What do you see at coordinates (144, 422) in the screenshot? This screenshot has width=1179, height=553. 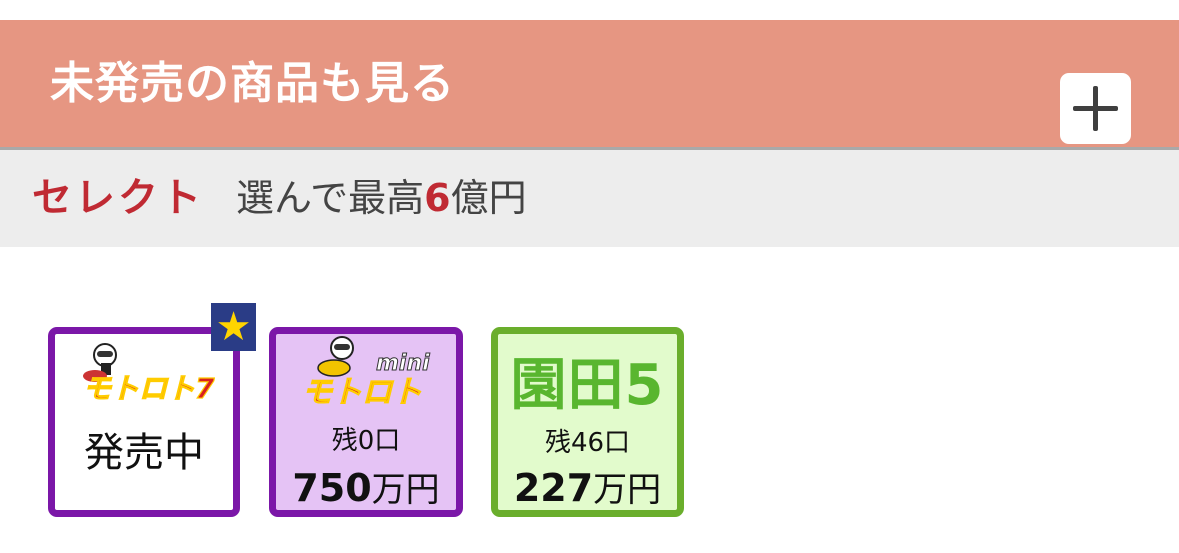 I see `product-card-motoloto7: モトロト7 発売中` at bounding box center [144, 422].